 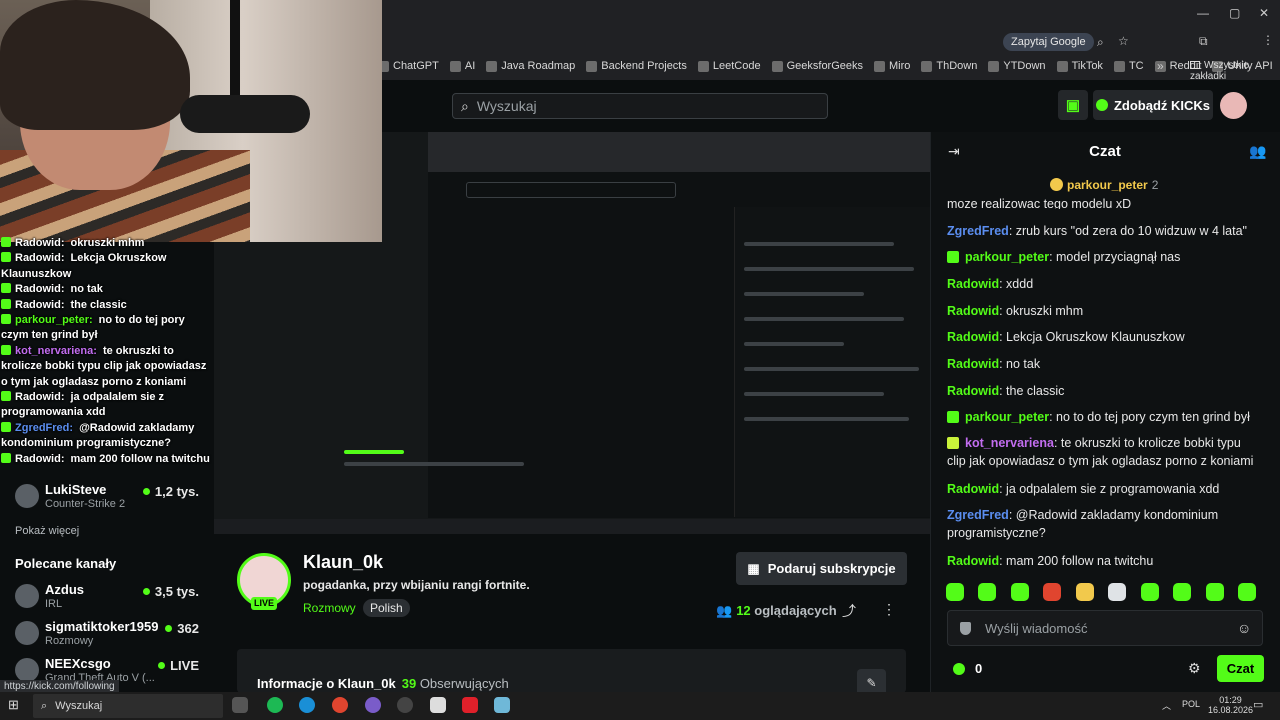 I want to click on chrome-icon, so click(x=340, y=705).